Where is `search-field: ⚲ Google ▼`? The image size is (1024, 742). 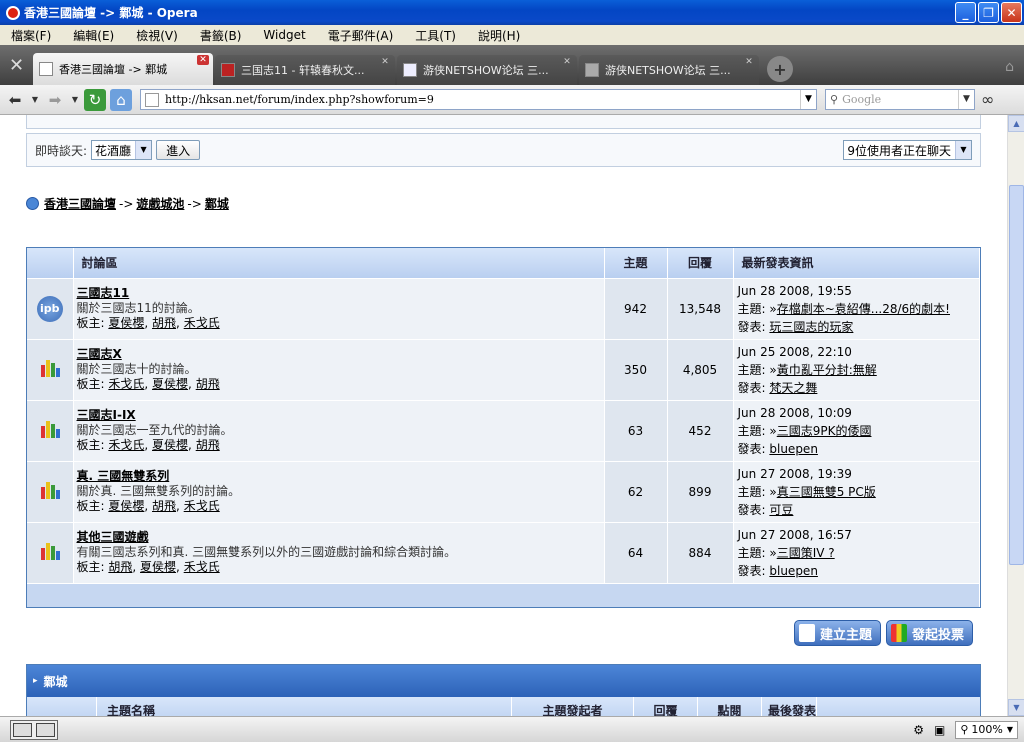
search-field: ⚲ Google ▼ is located at coordinates (900, 99).